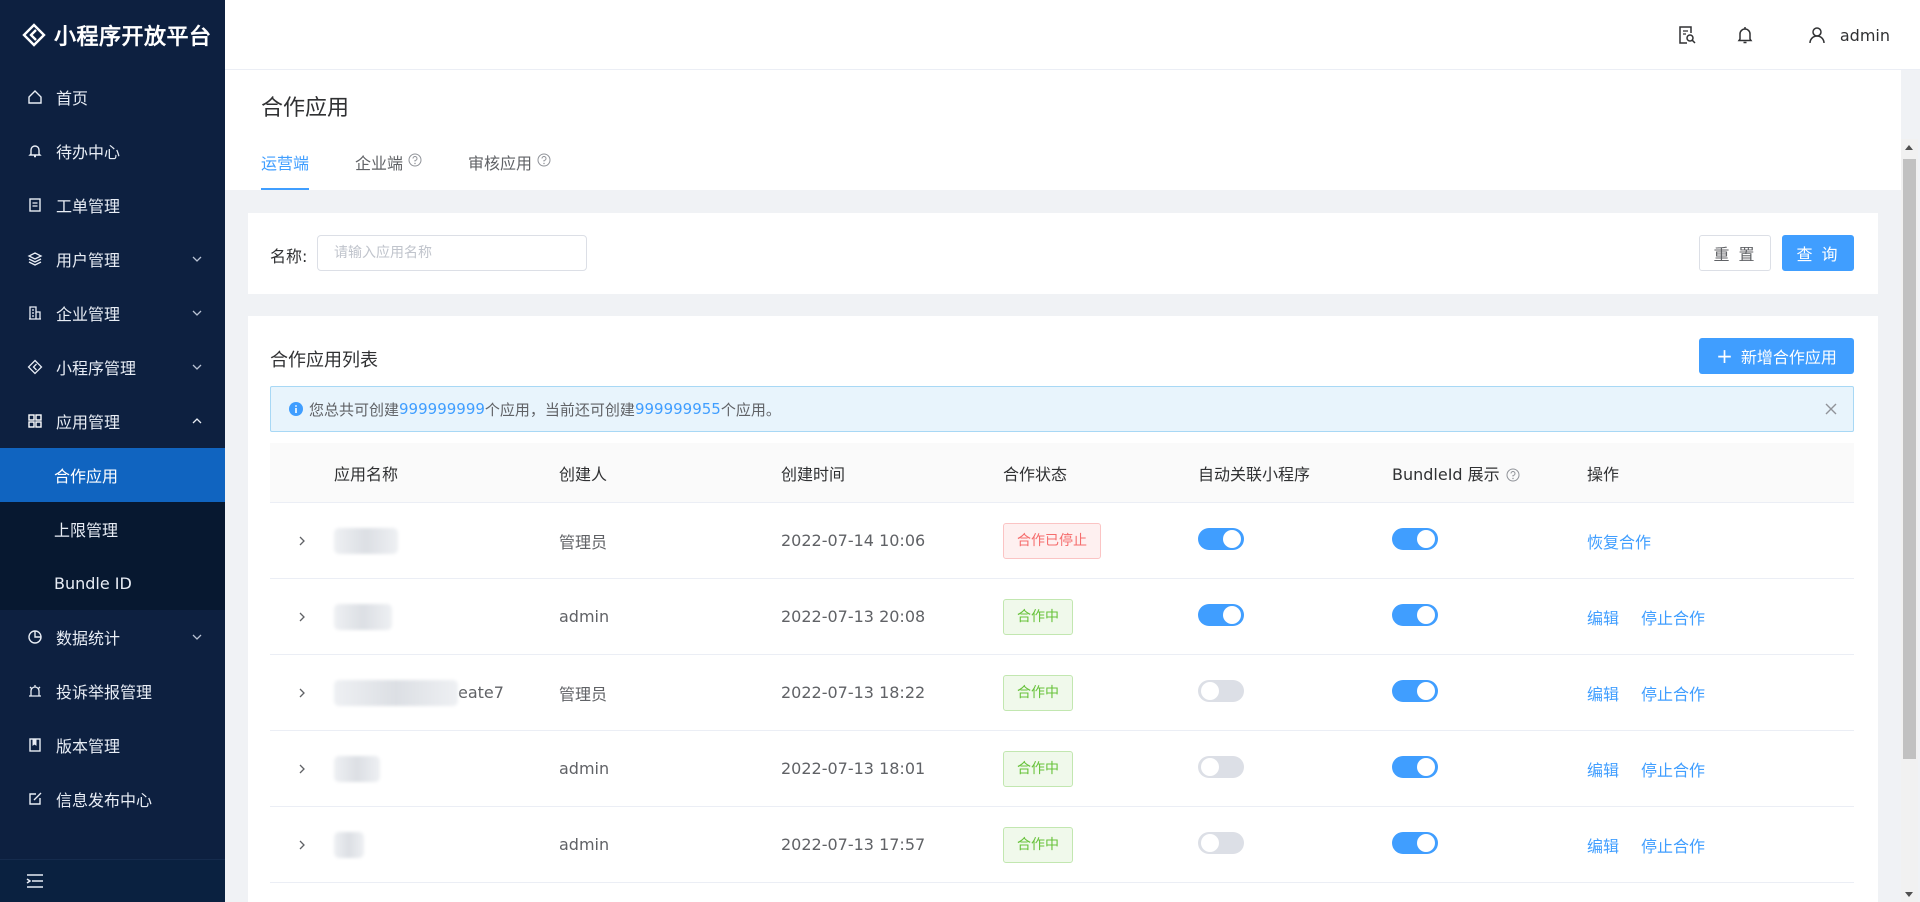 The width and height of the screenshot is (1920, 902). Describe the element at coordinates (112, 367) in the screenshot. I see `sidebar-item-miniprogram: 小程序管理` at that location.